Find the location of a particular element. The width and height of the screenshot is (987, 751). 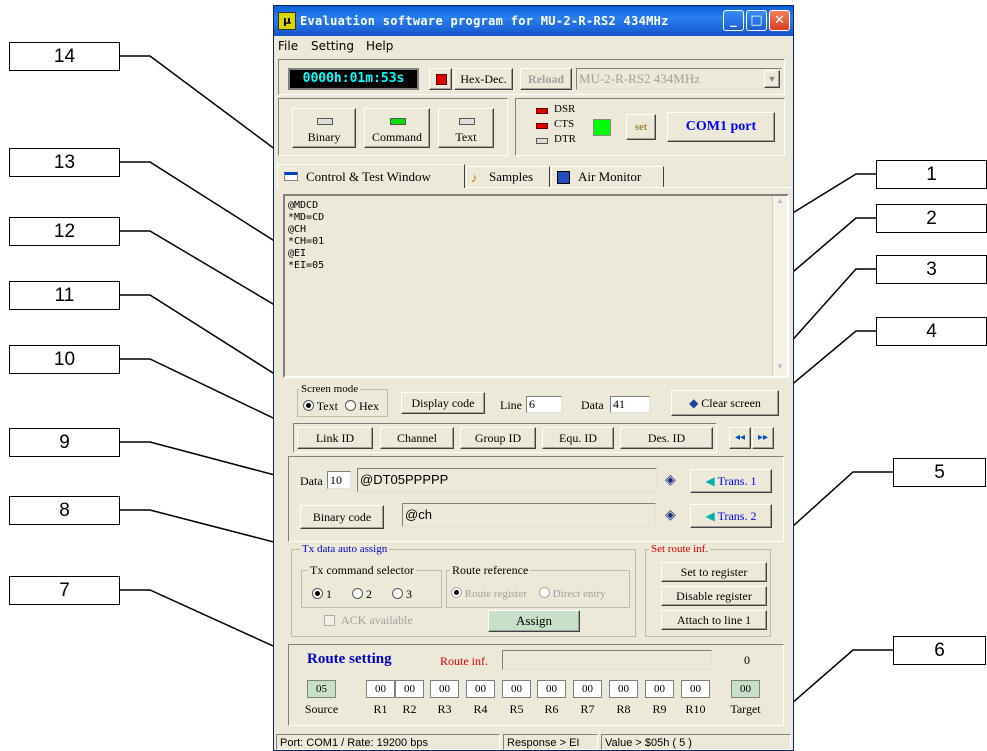

dtr-label: DTR is located at coordinates (565, 139).